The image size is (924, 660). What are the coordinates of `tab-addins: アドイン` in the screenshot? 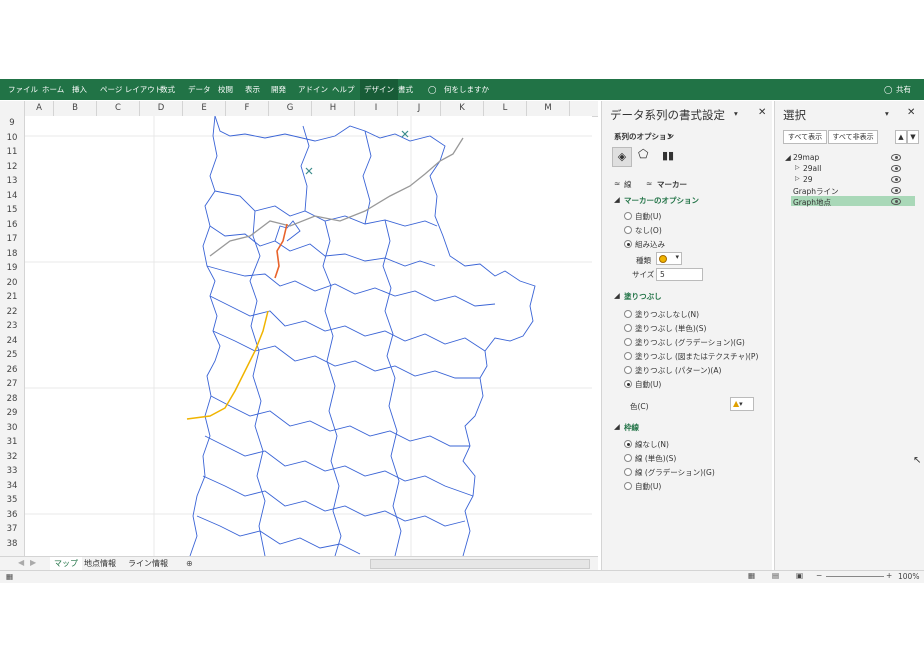 It's located at (313, 89).